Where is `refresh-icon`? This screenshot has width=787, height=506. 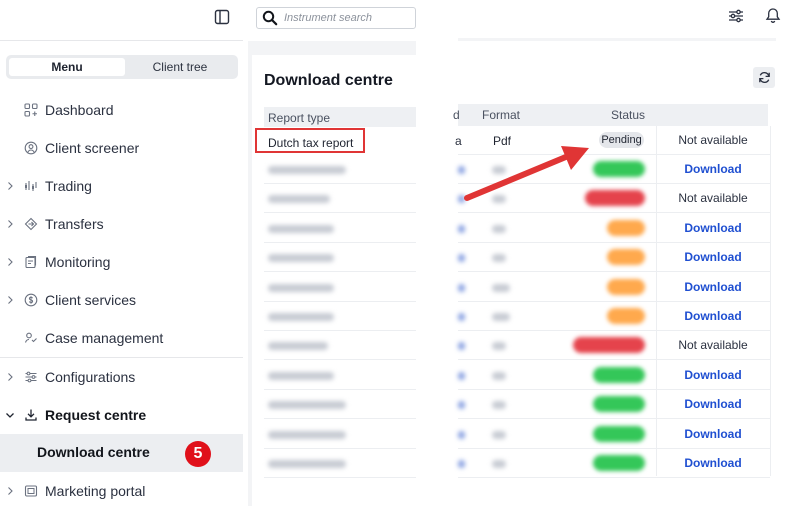 refresh-icon is located at coordinates (764, 77).